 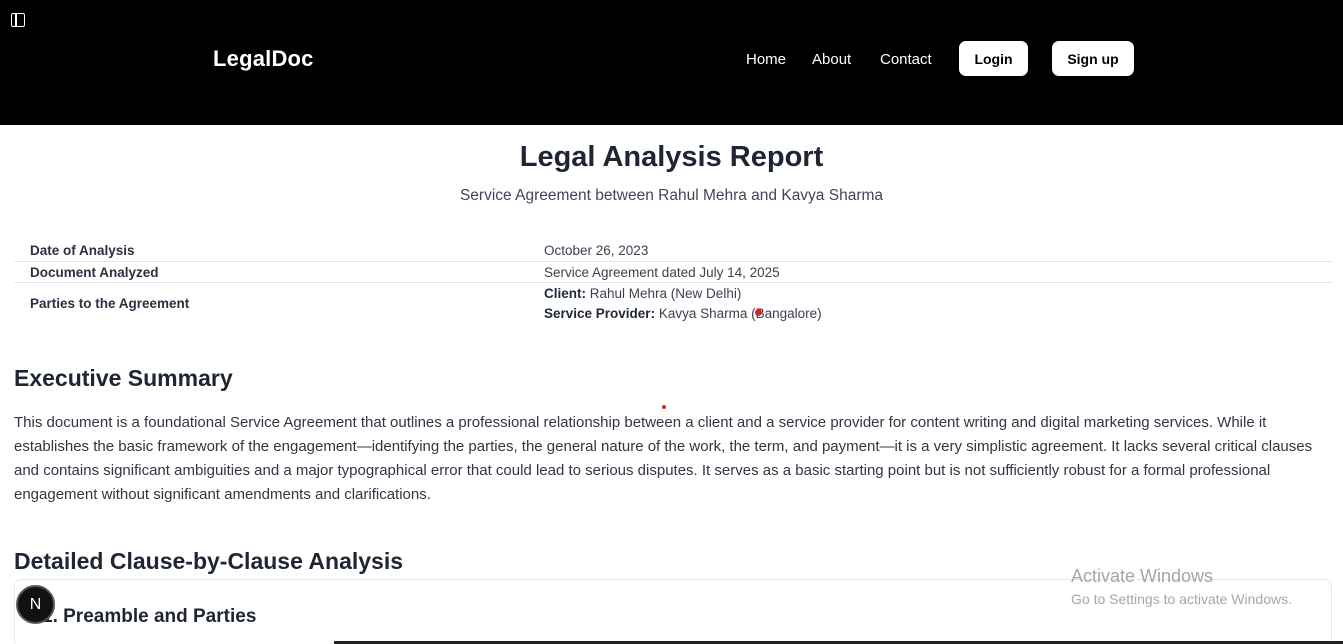 I want to click on meta-row-date: Date of Analysis October 26, 2023, so click(x=673, y=251).